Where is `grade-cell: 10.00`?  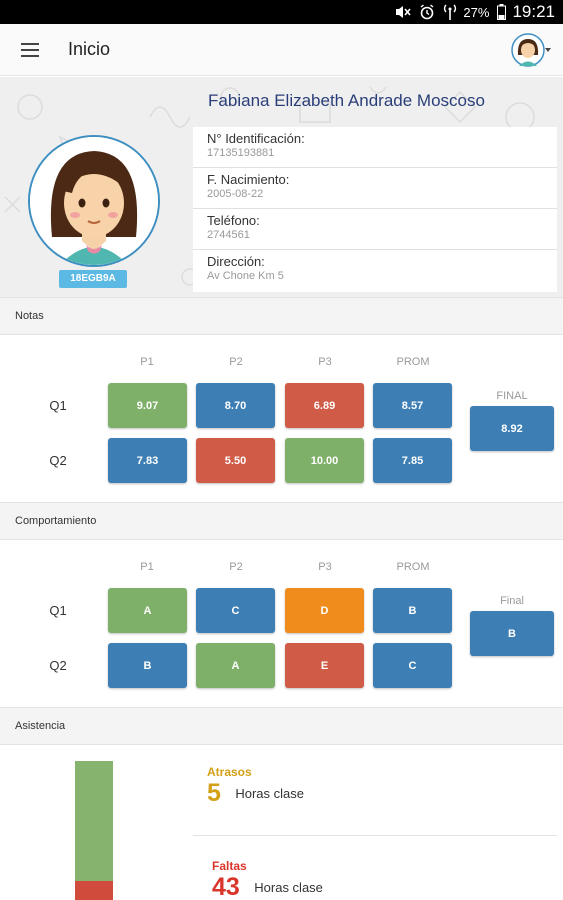 grade-cell: 10.00 is located at coordinates (324, 460).